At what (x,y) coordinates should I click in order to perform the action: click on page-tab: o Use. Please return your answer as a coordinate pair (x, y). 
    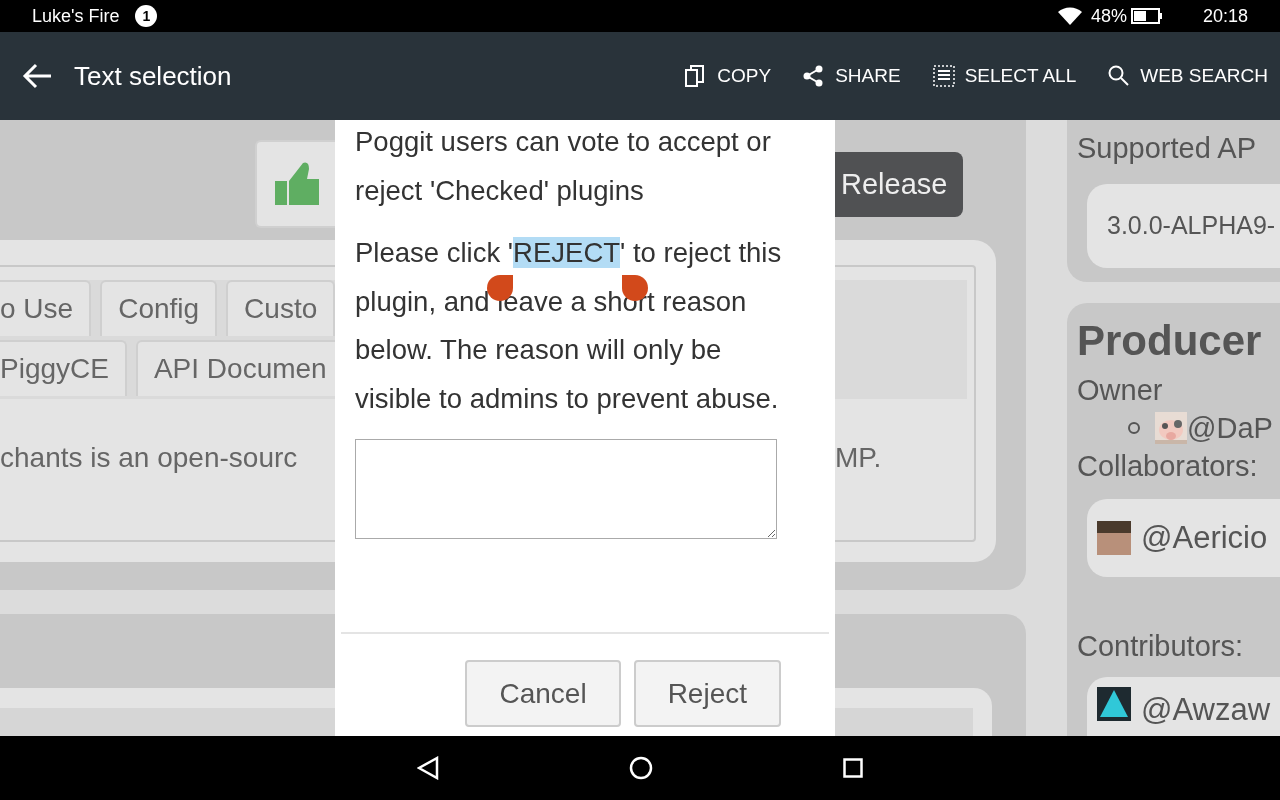
    Looking at the image, I should click on (46, 308).